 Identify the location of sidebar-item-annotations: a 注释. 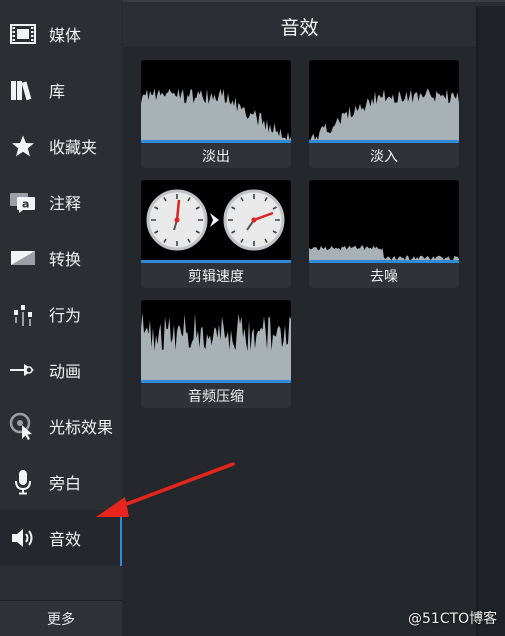
(61, 202).